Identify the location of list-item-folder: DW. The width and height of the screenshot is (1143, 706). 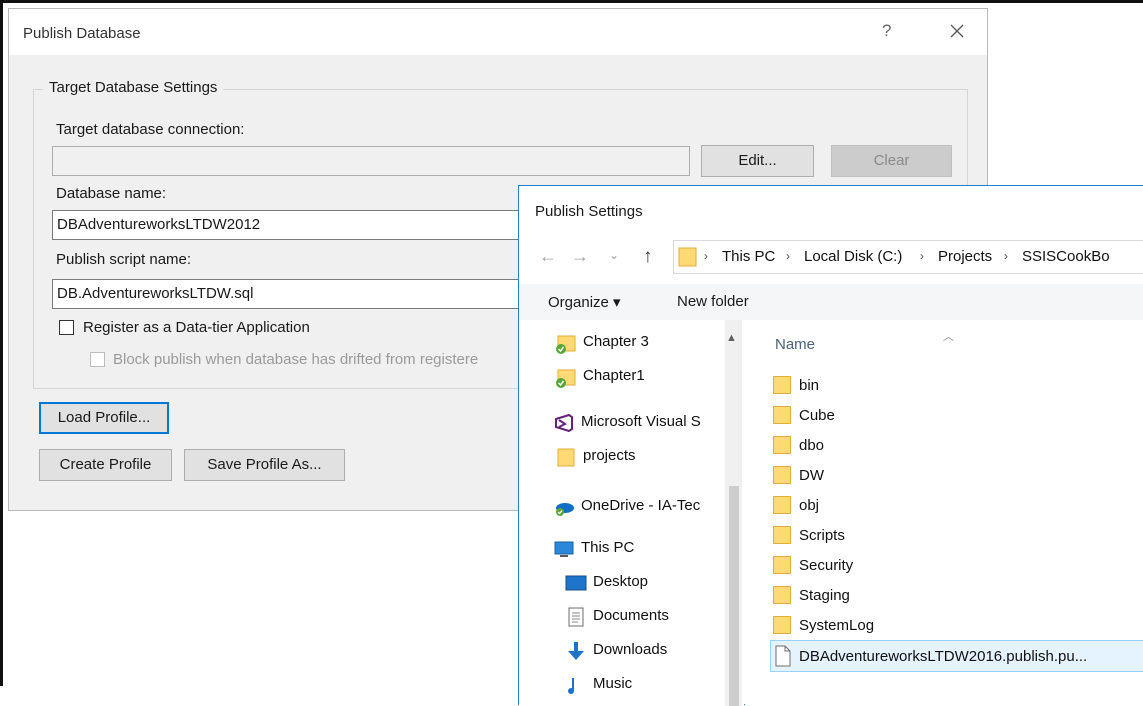
(957, 475).